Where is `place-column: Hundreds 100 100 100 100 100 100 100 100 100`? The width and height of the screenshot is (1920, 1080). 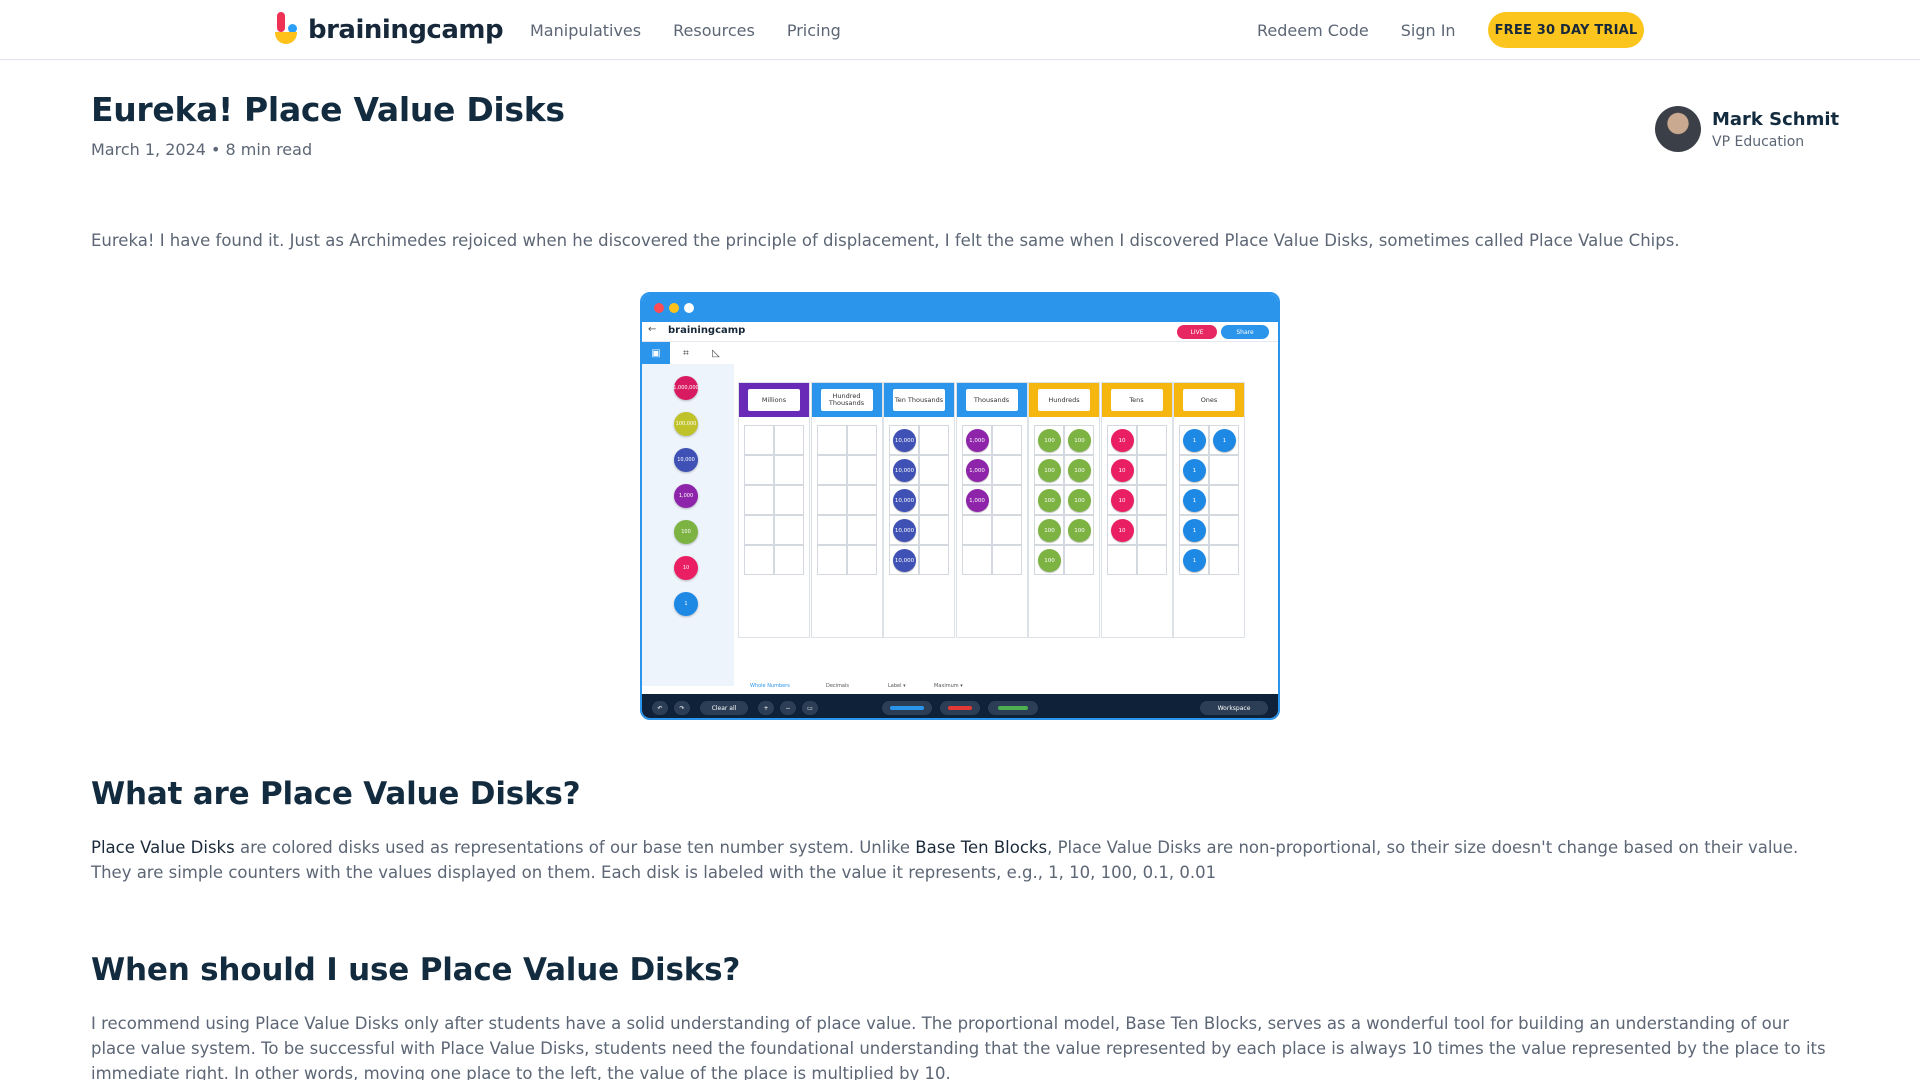
place-column: Hundreds 100 100 100 100 100 100 100 100 100 is located at coordinates (1064, 510).